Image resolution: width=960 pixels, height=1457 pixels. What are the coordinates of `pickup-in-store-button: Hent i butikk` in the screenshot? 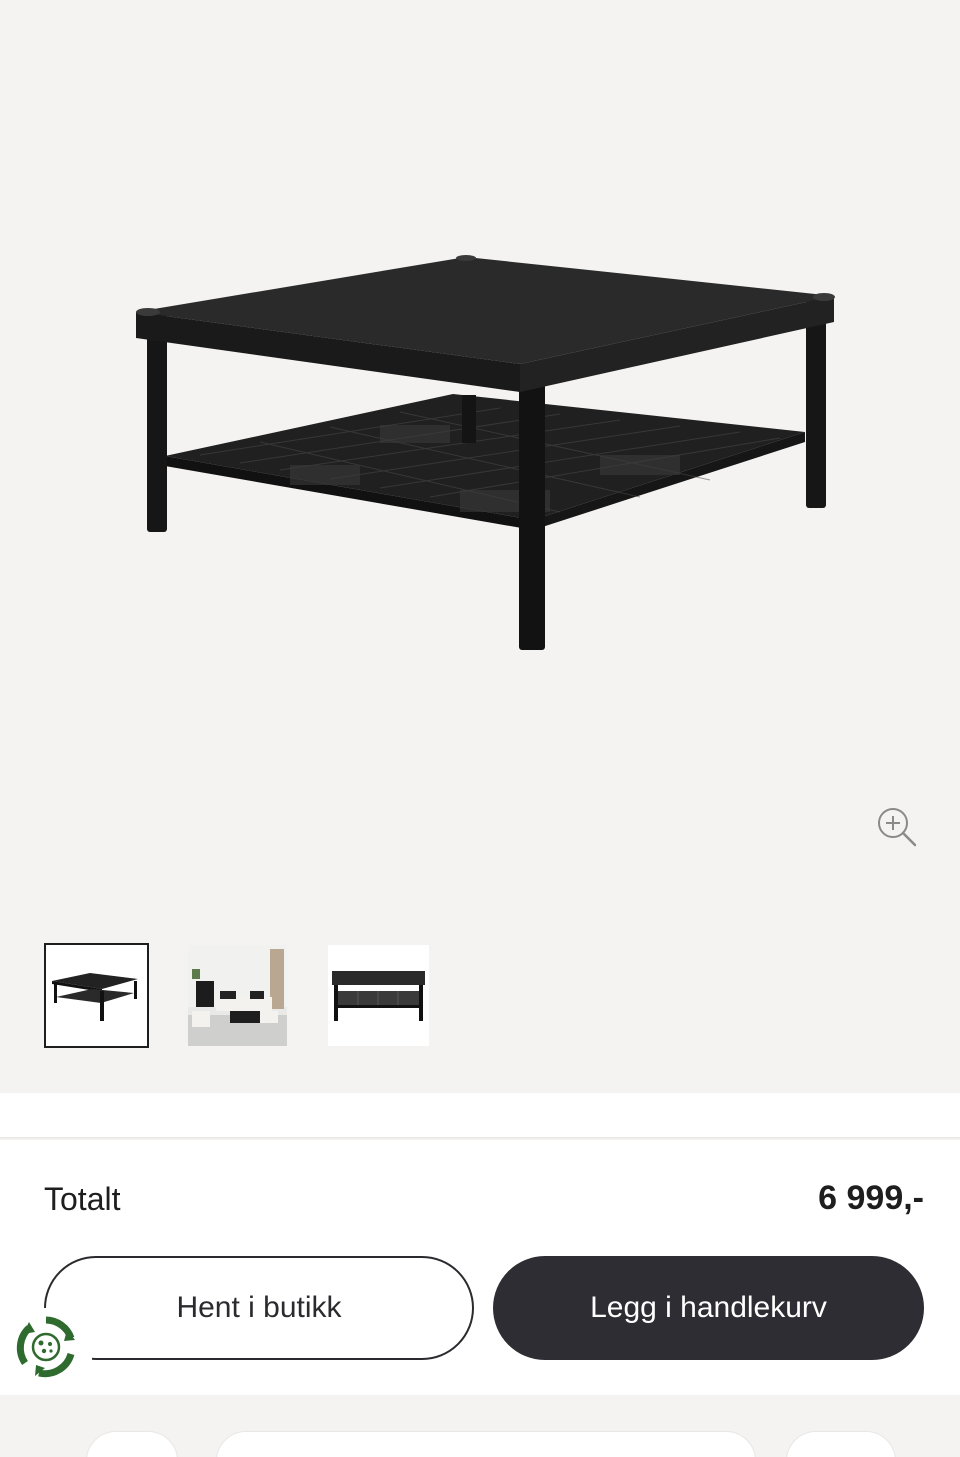 It's located at (259, 1308).